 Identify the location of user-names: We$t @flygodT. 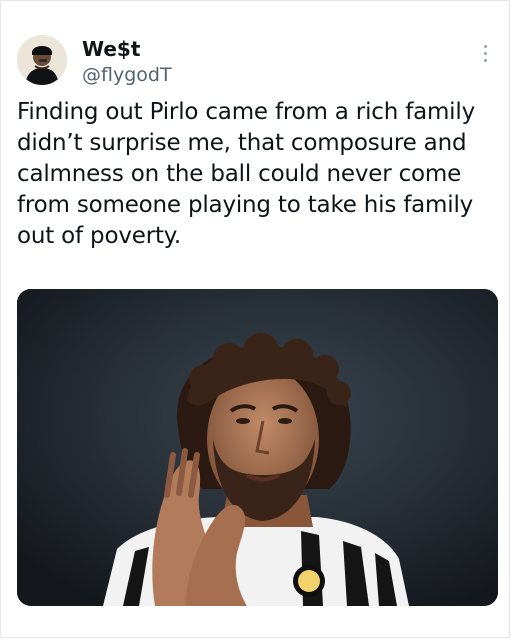
(127, 62).